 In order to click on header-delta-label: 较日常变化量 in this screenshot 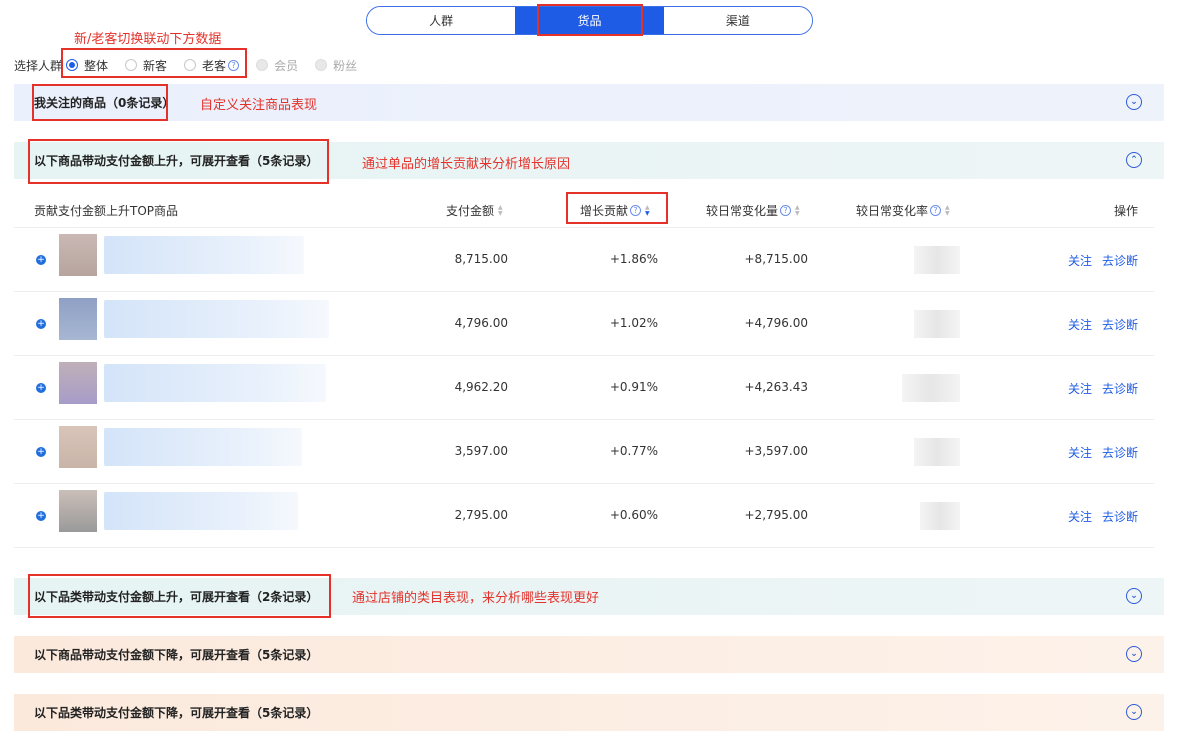, I will do `click(742, 211)`.